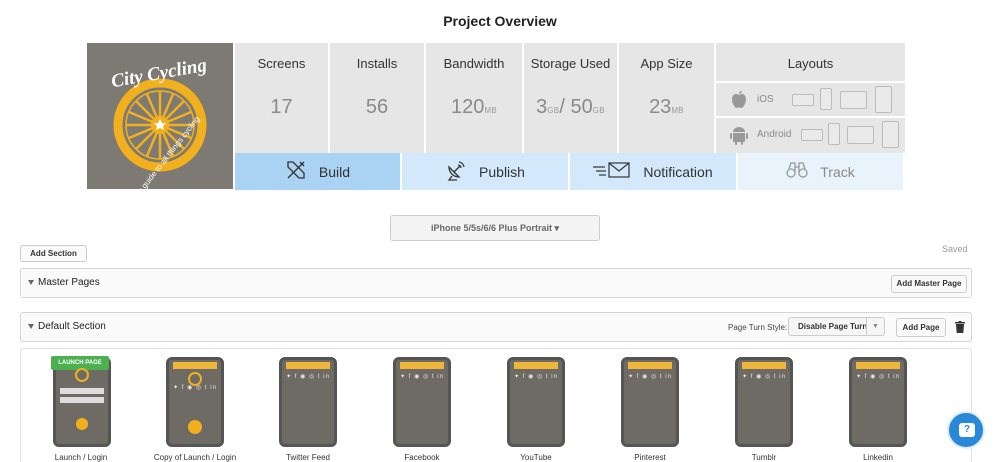 The width and height of the screenshot is (1000, 462). I want to click on stat-bandwidth: Bandwidth 120MB, so click(475, 98).